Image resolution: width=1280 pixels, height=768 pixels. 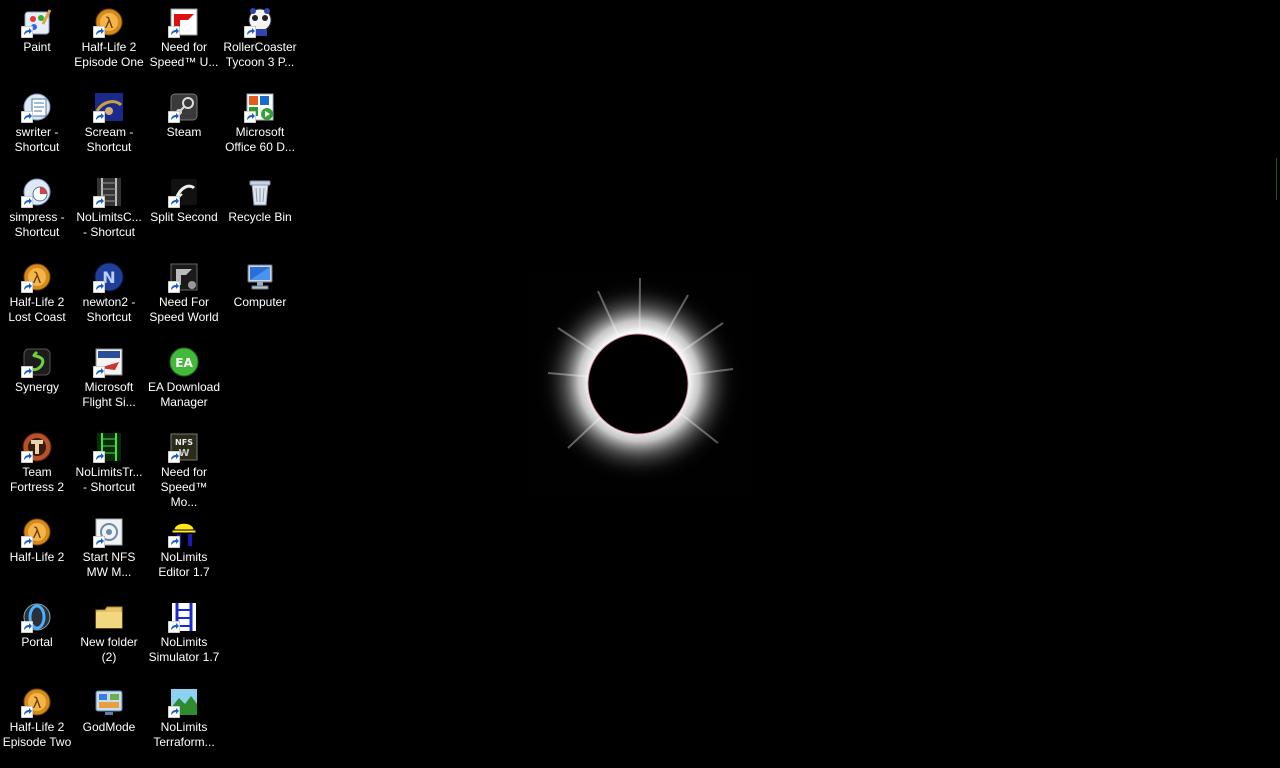 I want to click on desktop-icon-green-track: NoLimitsTr... - Shortcut, so click(x=109, y=465).